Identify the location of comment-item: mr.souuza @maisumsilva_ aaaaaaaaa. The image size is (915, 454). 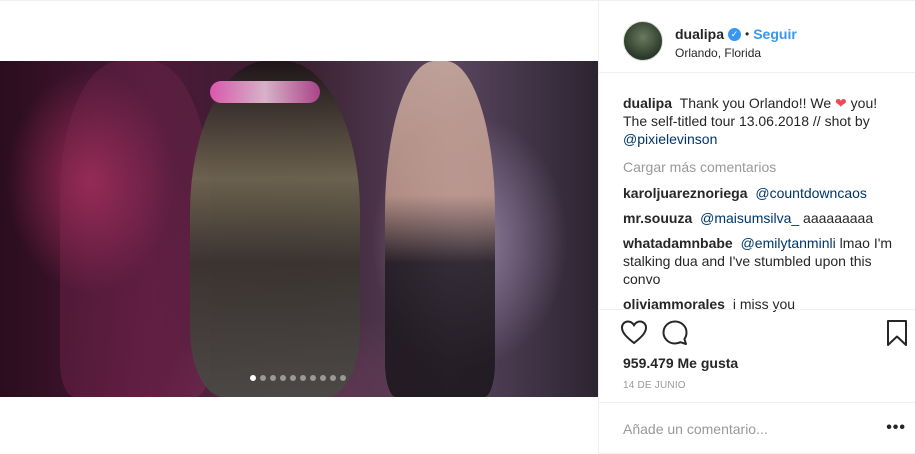
(763, 218).